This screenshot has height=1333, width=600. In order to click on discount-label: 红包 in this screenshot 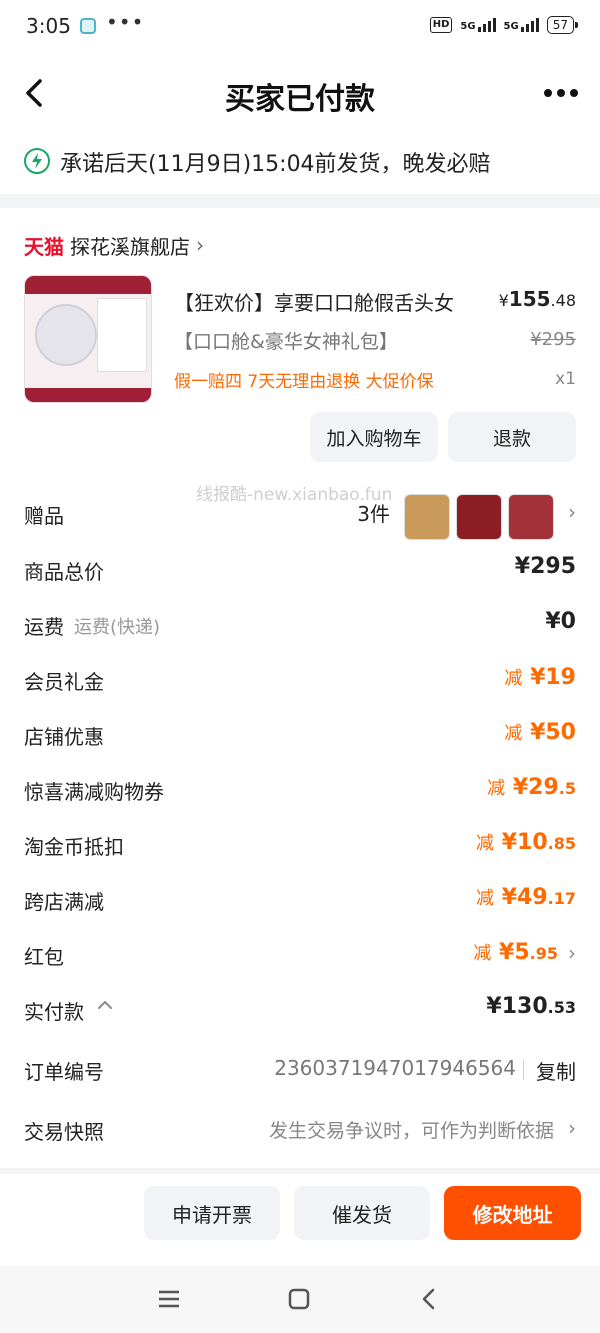, I will do `click(44, 957)`.